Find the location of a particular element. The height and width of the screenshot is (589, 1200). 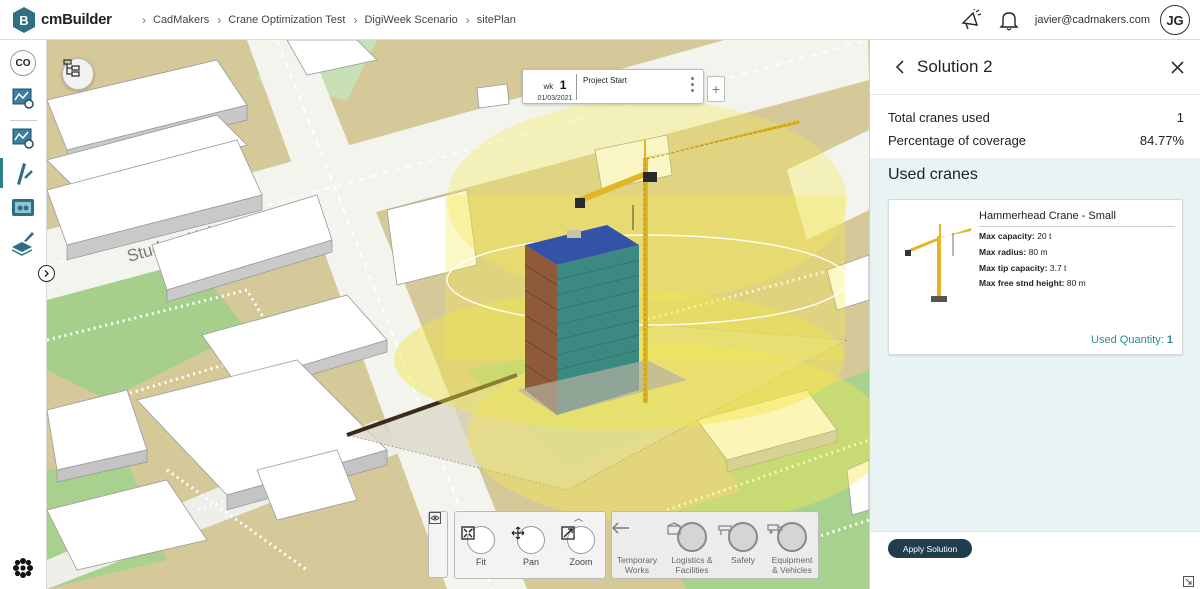

rail-active-indicator is located at coordinates (1, 173).